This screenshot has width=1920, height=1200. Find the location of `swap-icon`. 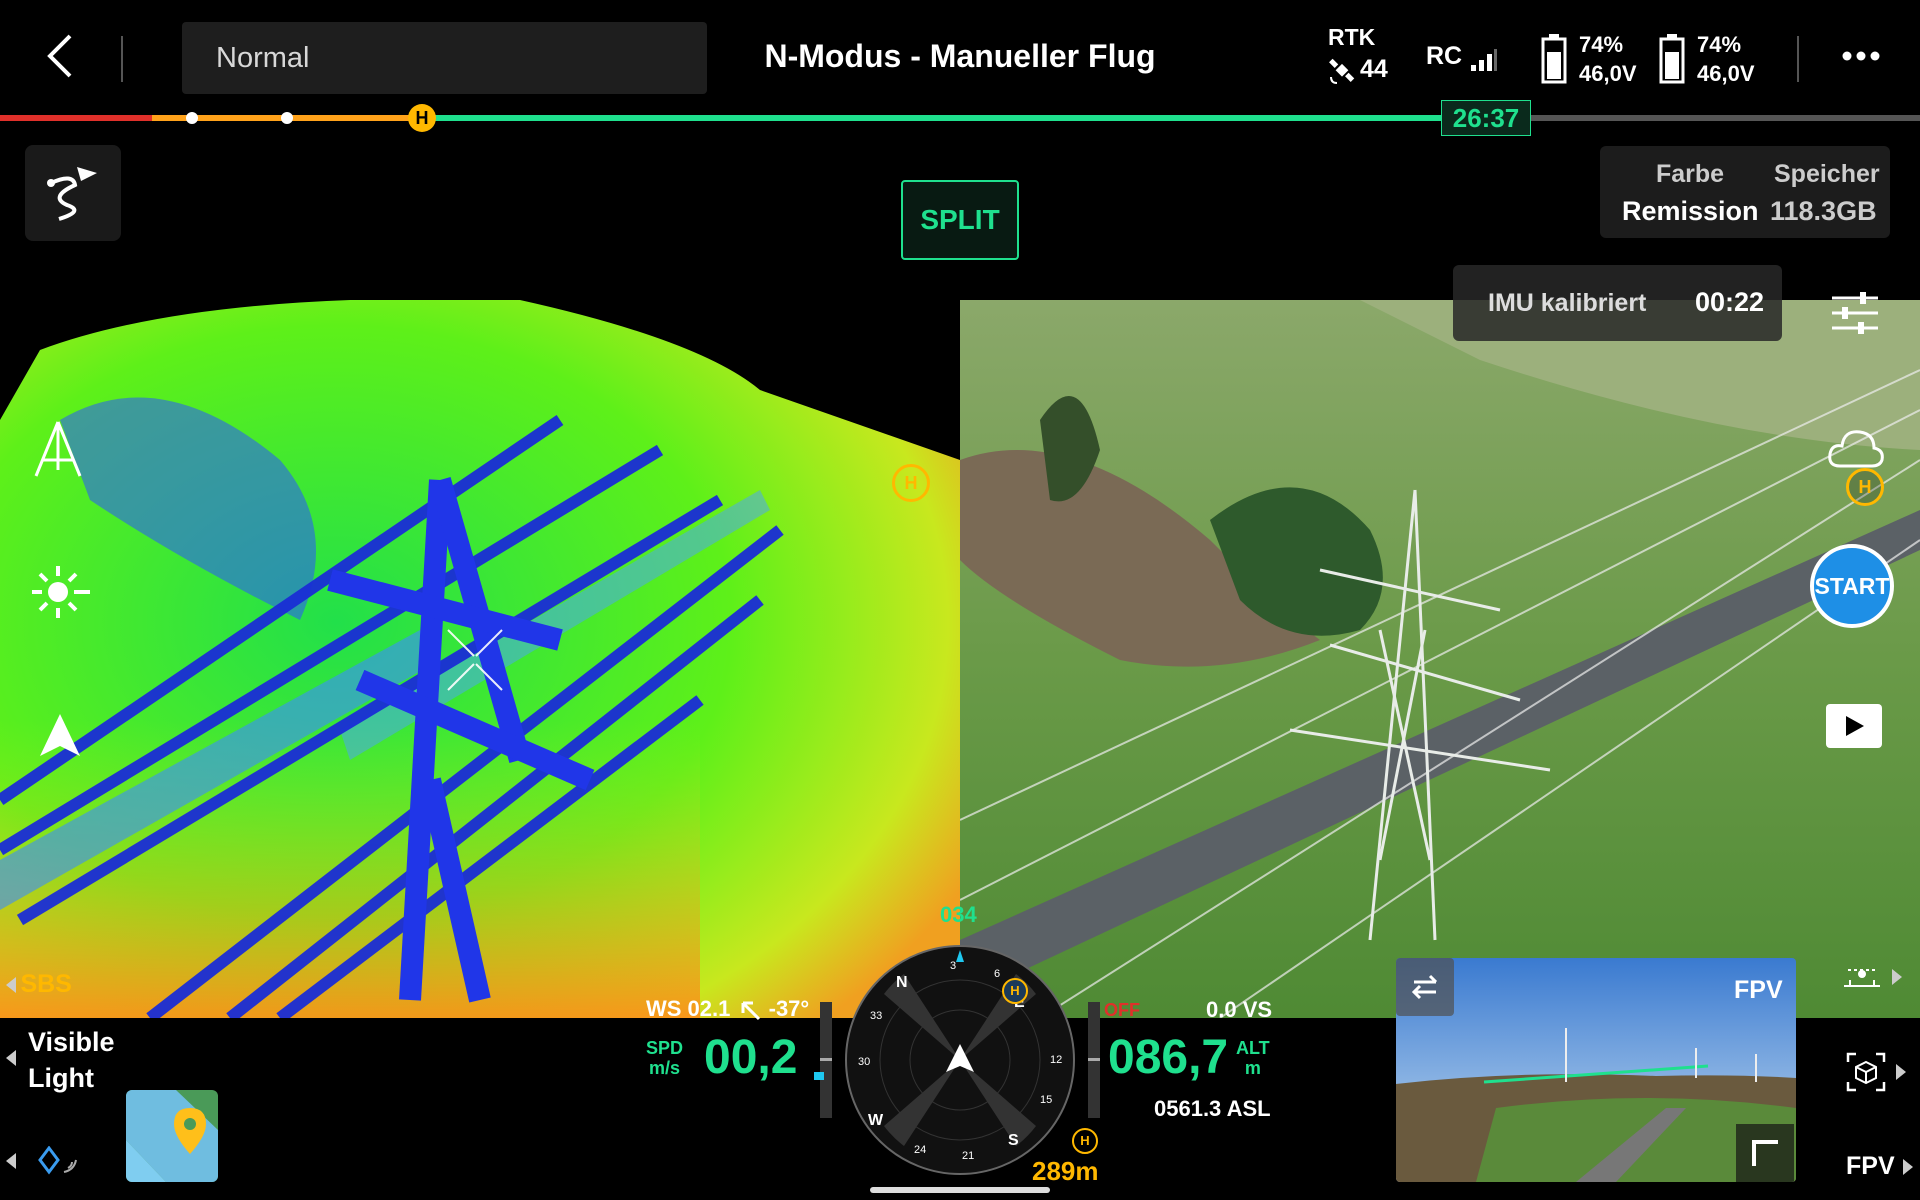

swap-icon is located at coordinates (1425, 987).